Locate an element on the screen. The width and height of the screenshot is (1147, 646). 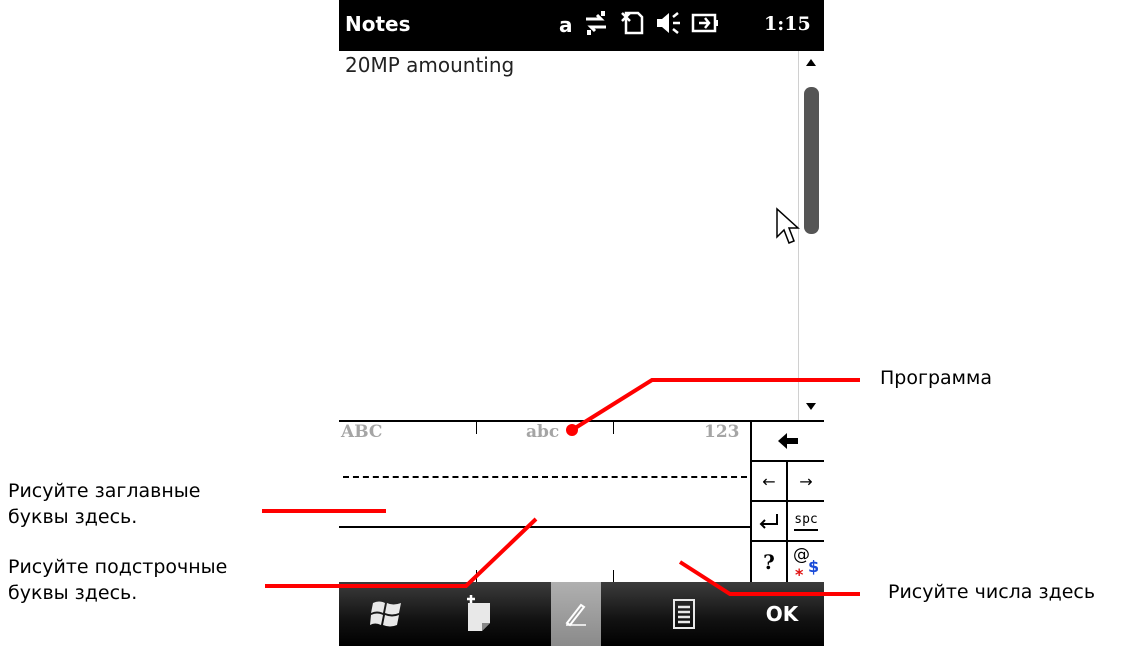
question-key: ? is located at coordinates (770, 562).